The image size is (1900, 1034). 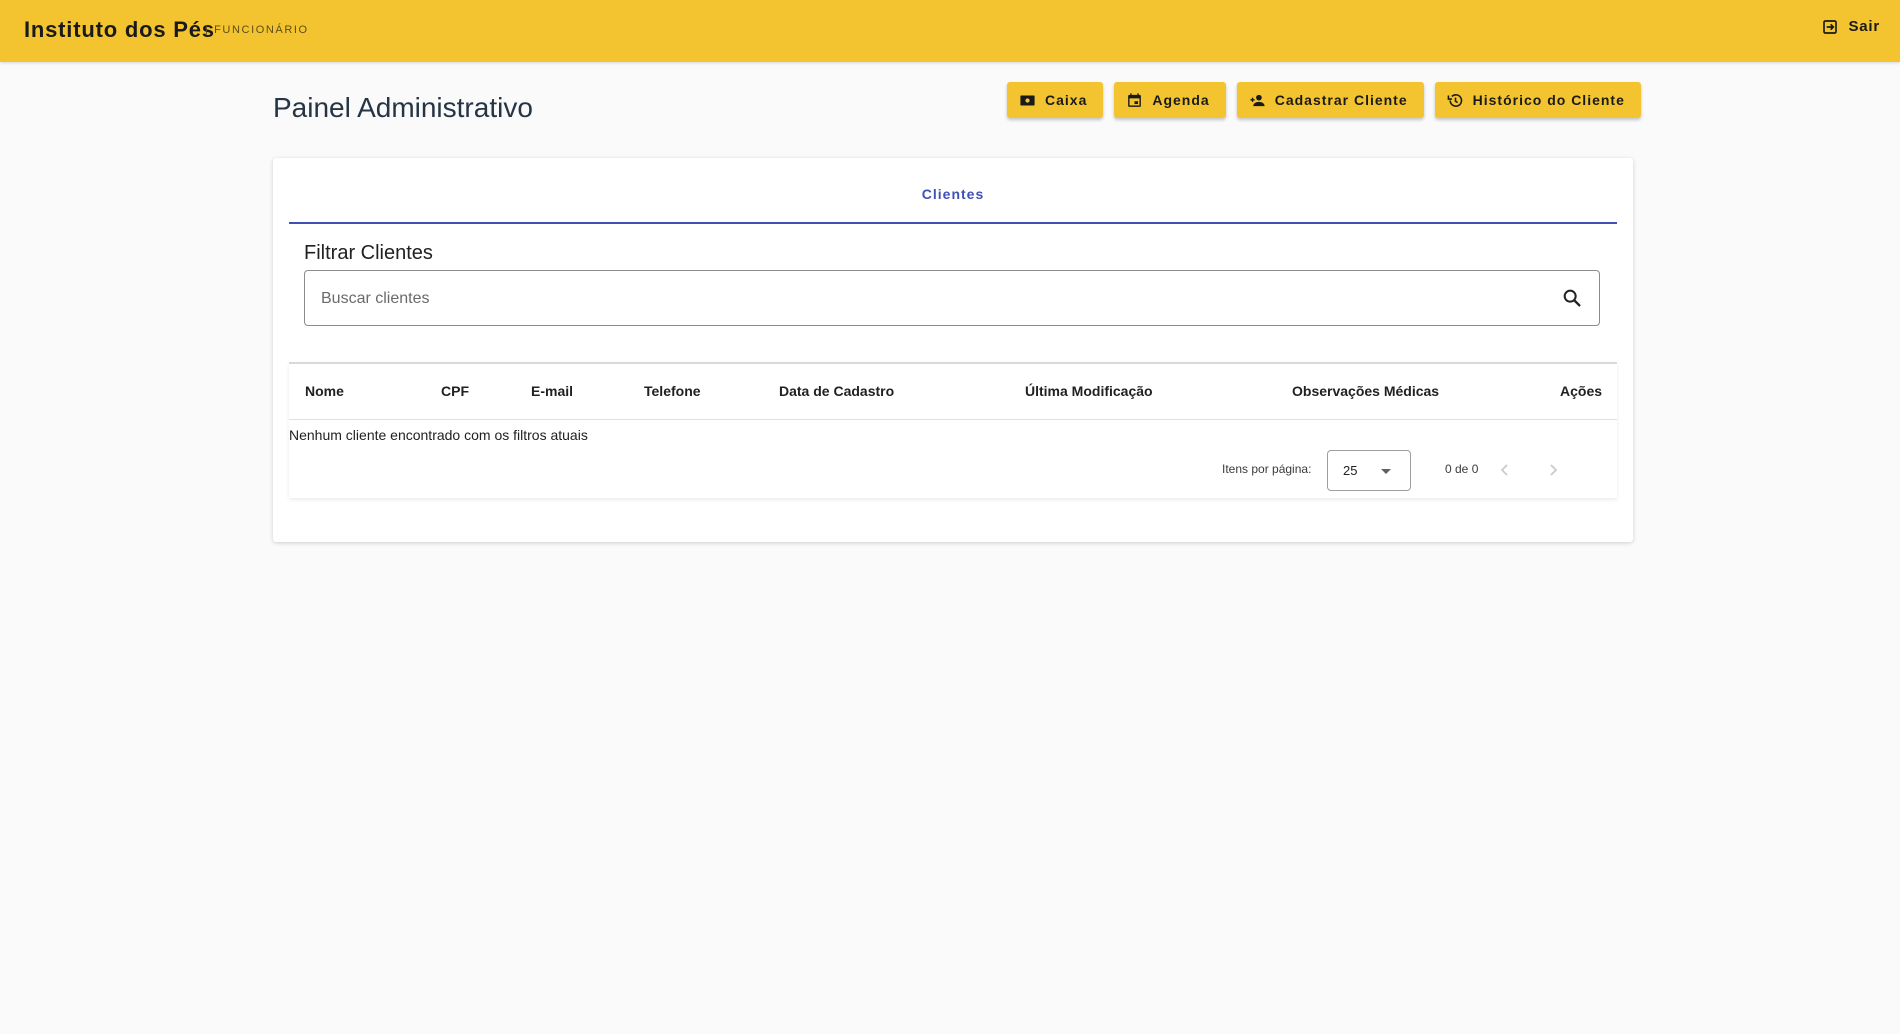 I want to click on next-page-button, so click(x=1553, y=470).